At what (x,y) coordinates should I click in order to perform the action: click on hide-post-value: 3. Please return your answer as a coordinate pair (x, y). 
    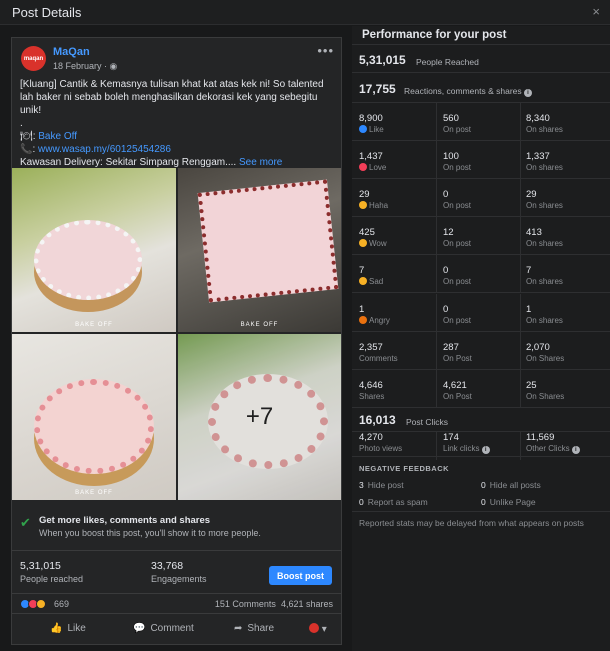
    Looking at the image, I should click on (361, 485).